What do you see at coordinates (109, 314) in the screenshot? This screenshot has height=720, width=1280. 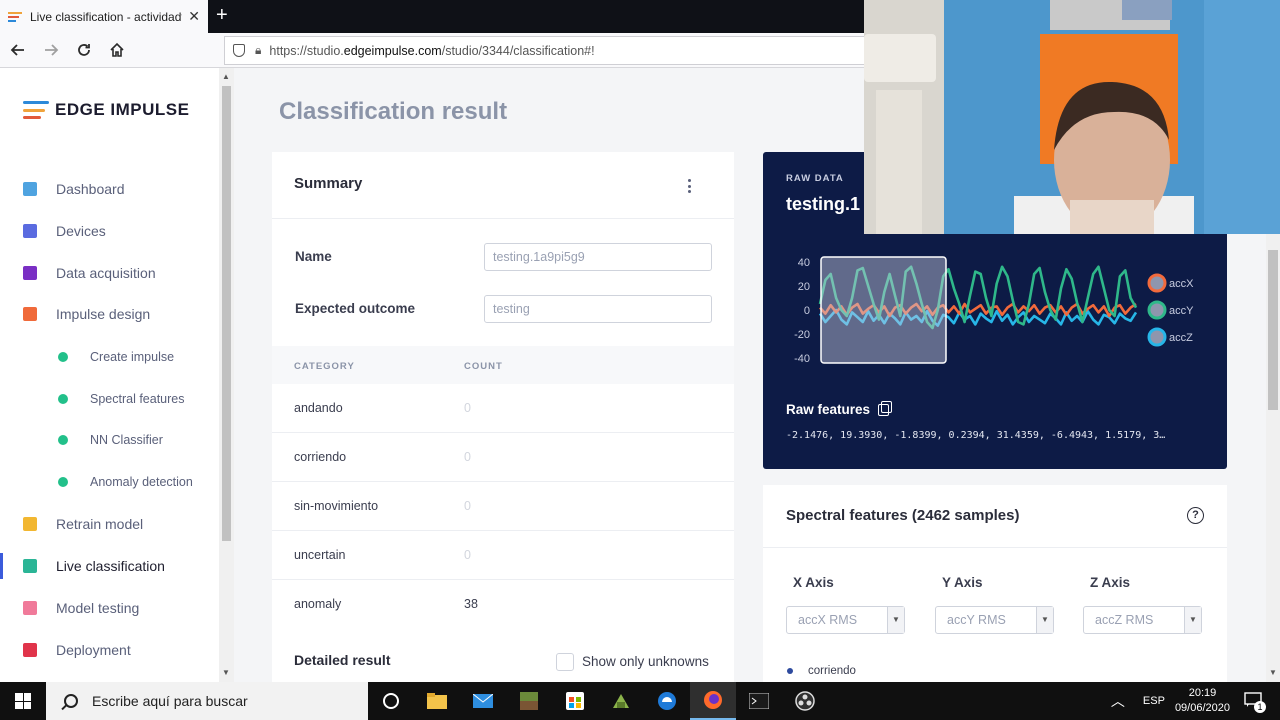 I see `sidebar-item-impulse-design: Impulse design` at bounding box center [109, 314].